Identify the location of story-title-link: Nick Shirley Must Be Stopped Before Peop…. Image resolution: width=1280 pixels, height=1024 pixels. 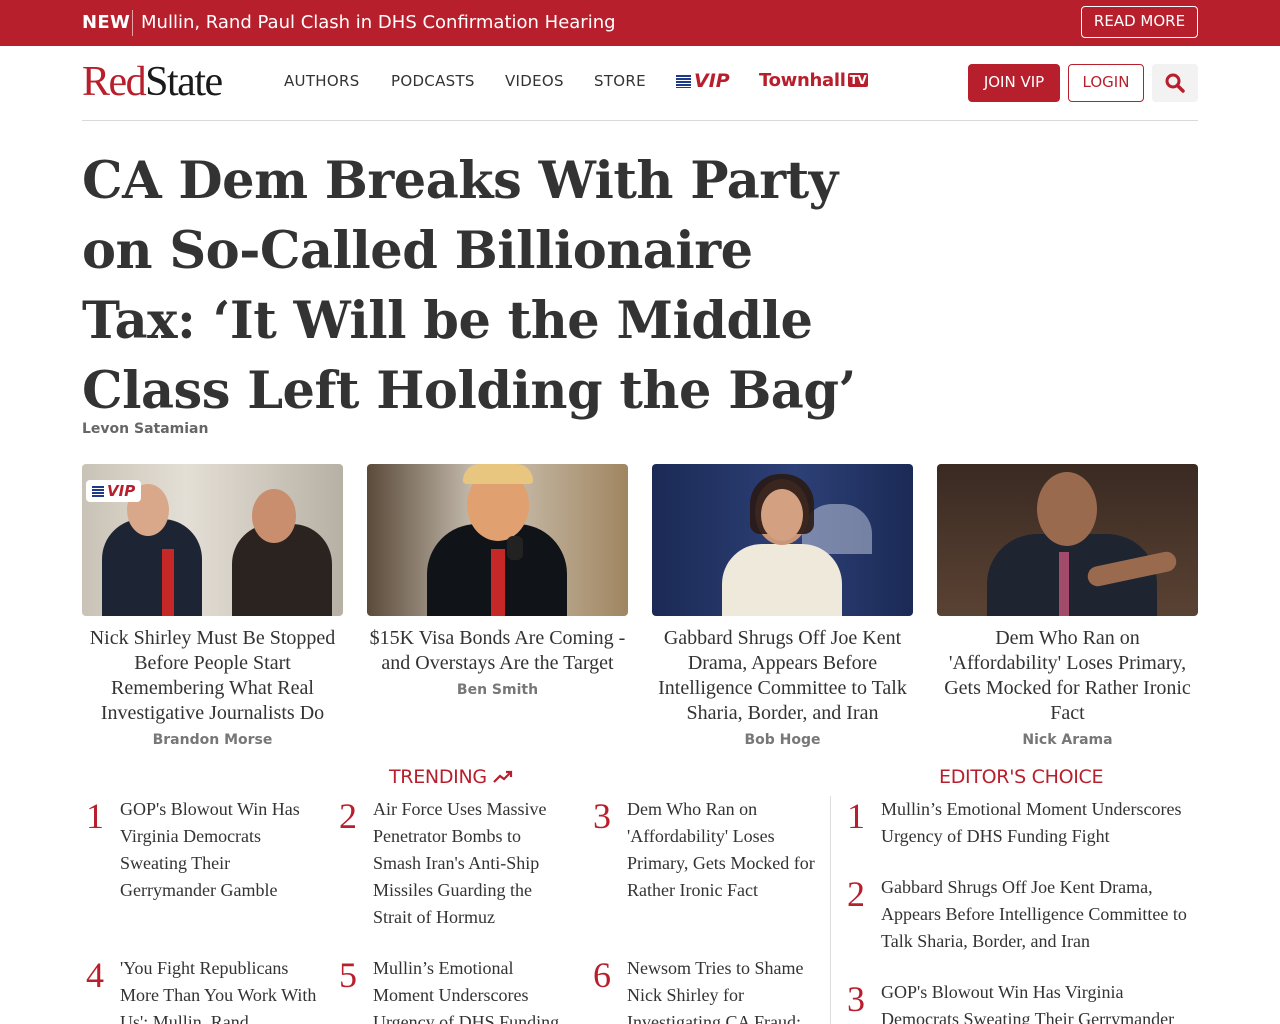
(212, 676).